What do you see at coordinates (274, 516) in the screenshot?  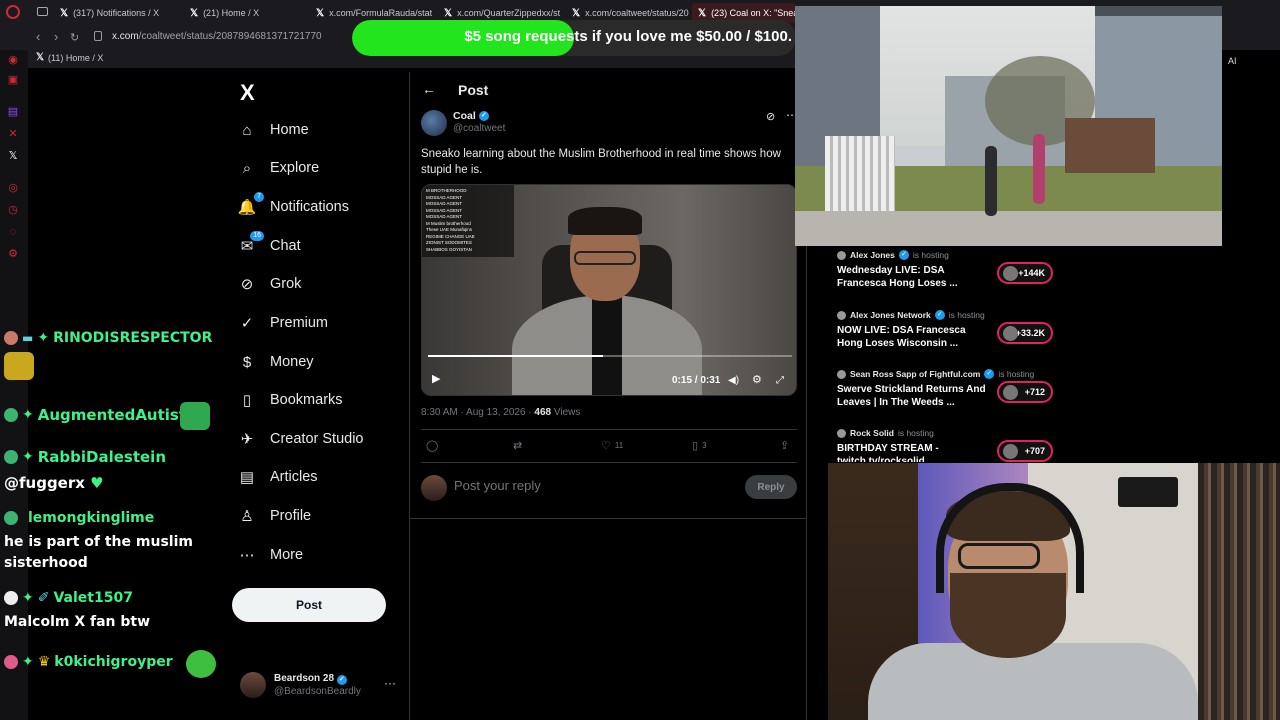 I see `nav-profile: ♙ Profile` at bounding box center [274, 516].